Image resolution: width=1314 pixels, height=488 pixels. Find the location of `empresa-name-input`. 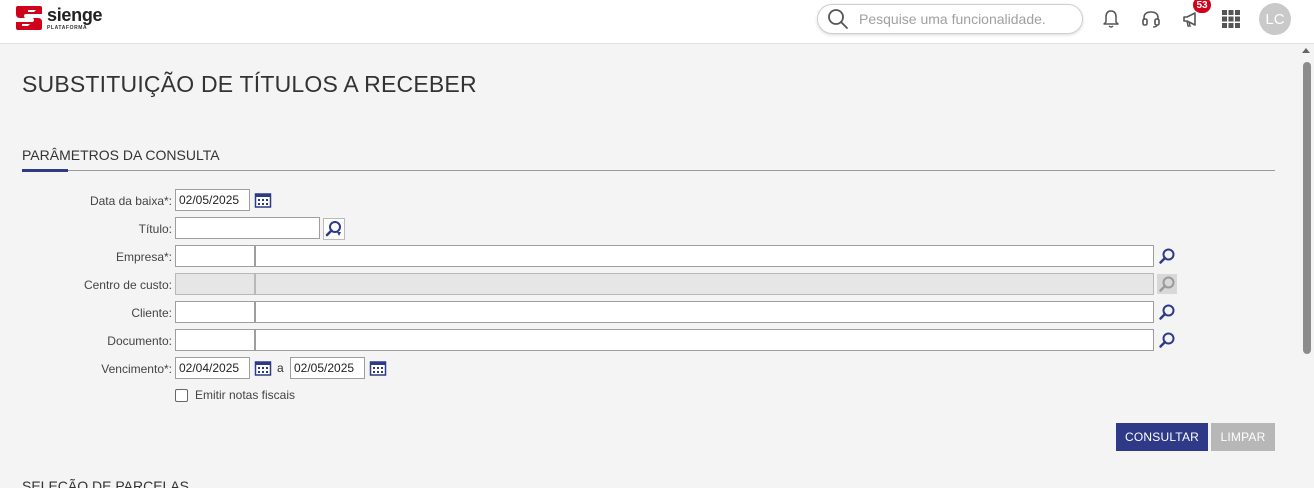

empresa-name-input is located at coordinates (704, 256).